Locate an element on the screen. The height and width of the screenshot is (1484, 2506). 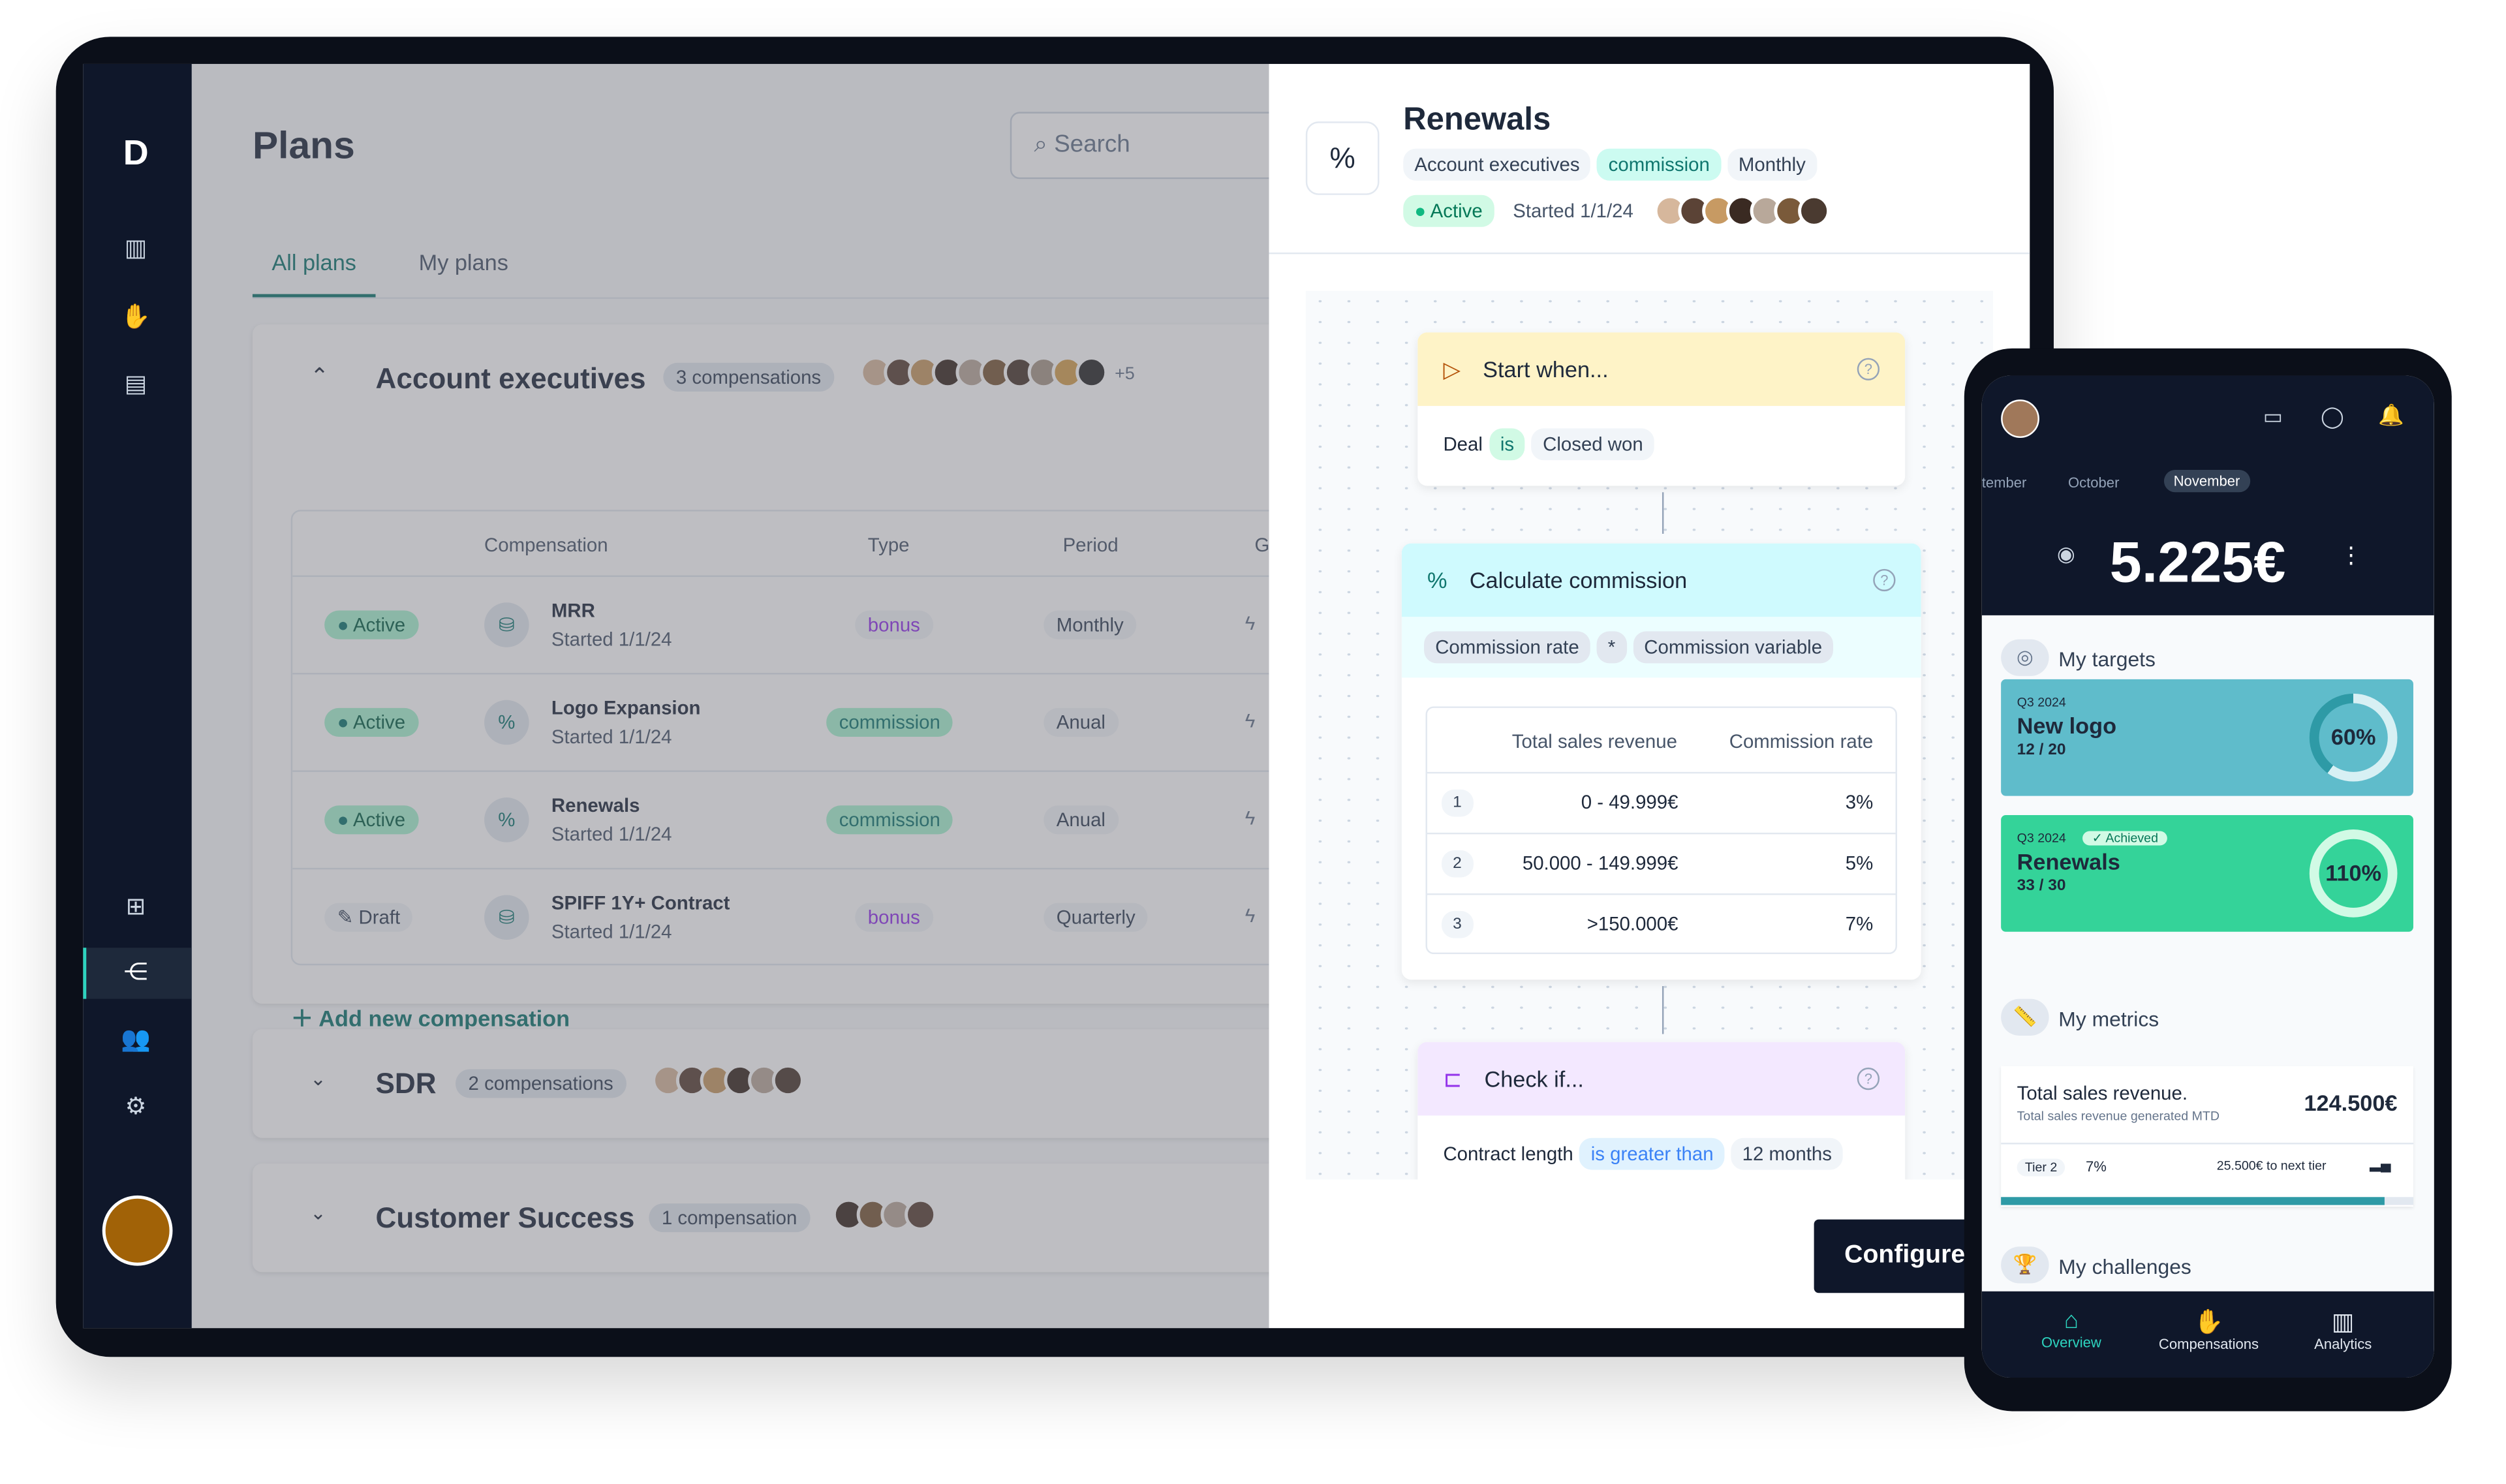
tag: Account executives is located at coordinates (1497, 164).